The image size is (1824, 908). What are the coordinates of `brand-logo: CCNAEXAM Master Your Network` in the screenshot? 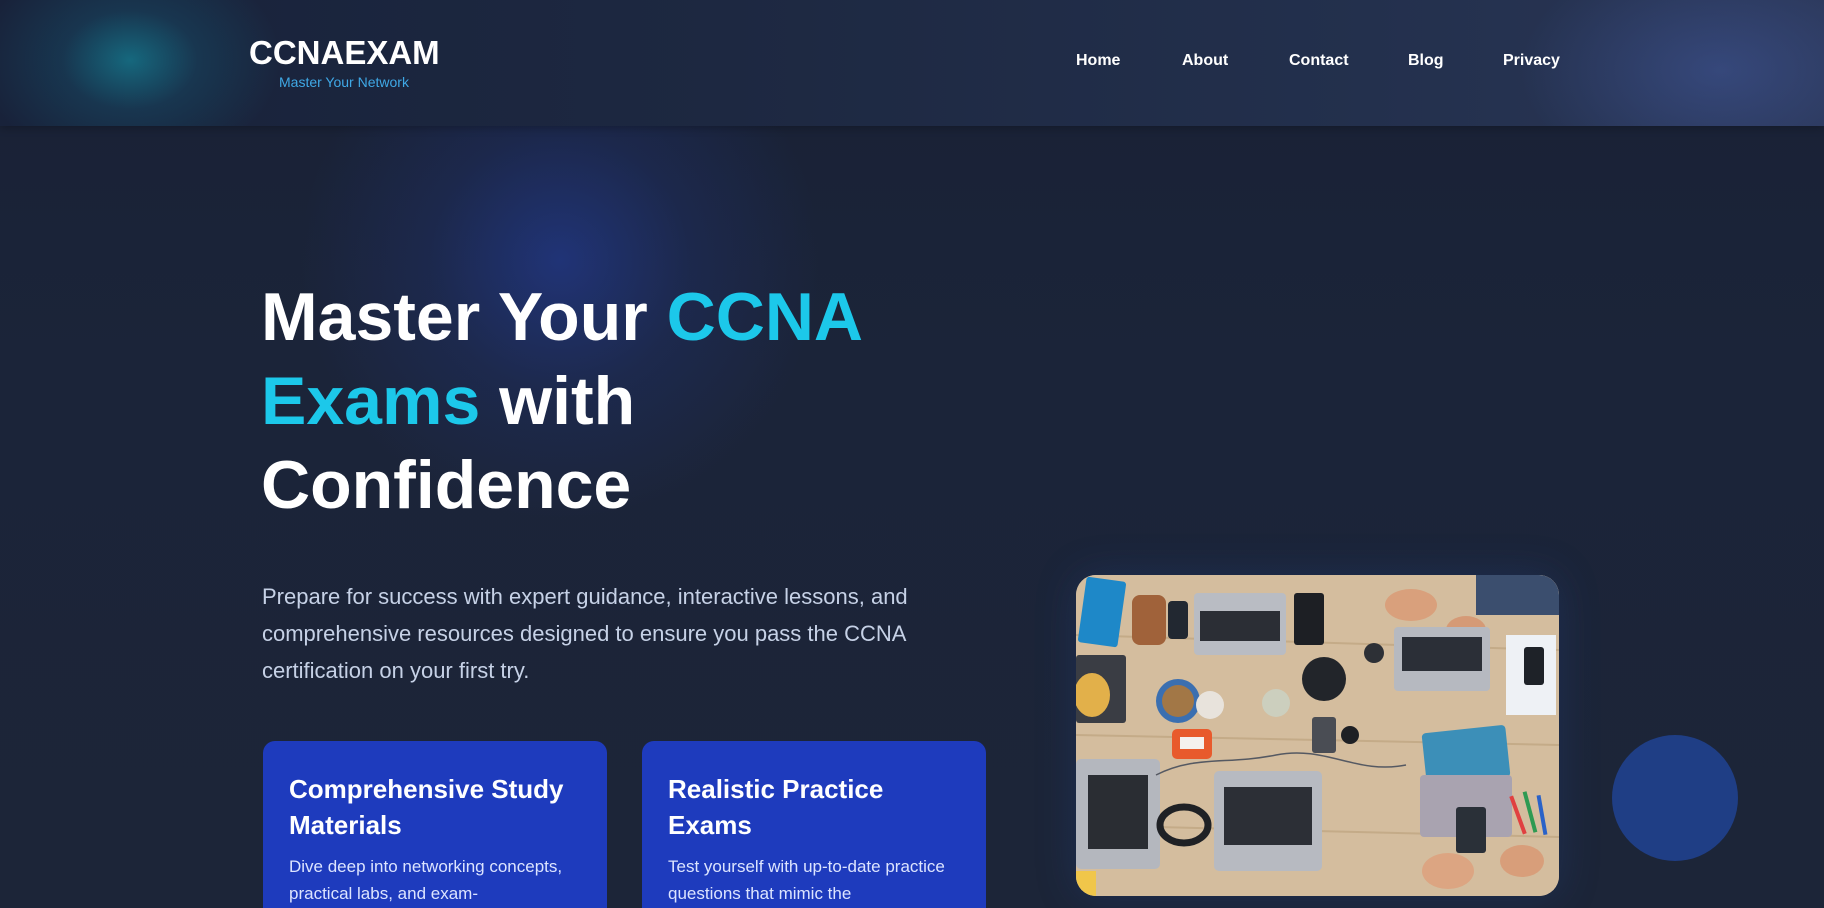 It's located at (349, 62).